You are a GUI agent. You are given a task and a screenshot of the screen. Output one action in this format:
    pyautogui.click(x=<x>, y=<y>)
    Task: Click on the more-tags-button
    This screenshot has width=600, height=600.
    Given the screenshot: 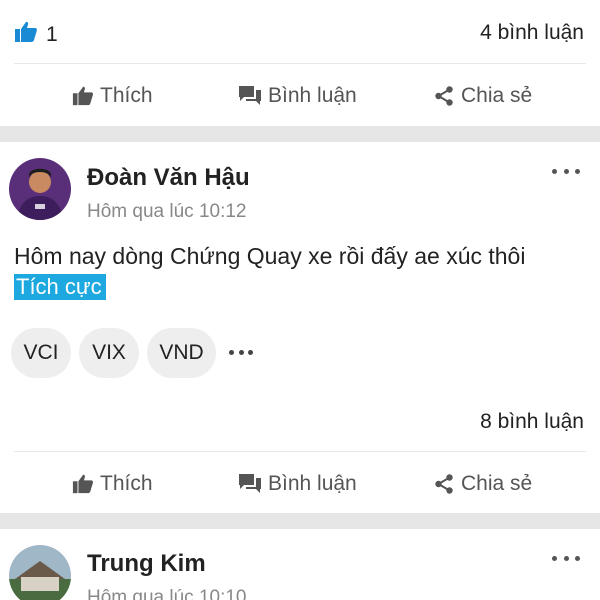 What is the action you would take?
    pyautogui.click(x=241, y=352)
    